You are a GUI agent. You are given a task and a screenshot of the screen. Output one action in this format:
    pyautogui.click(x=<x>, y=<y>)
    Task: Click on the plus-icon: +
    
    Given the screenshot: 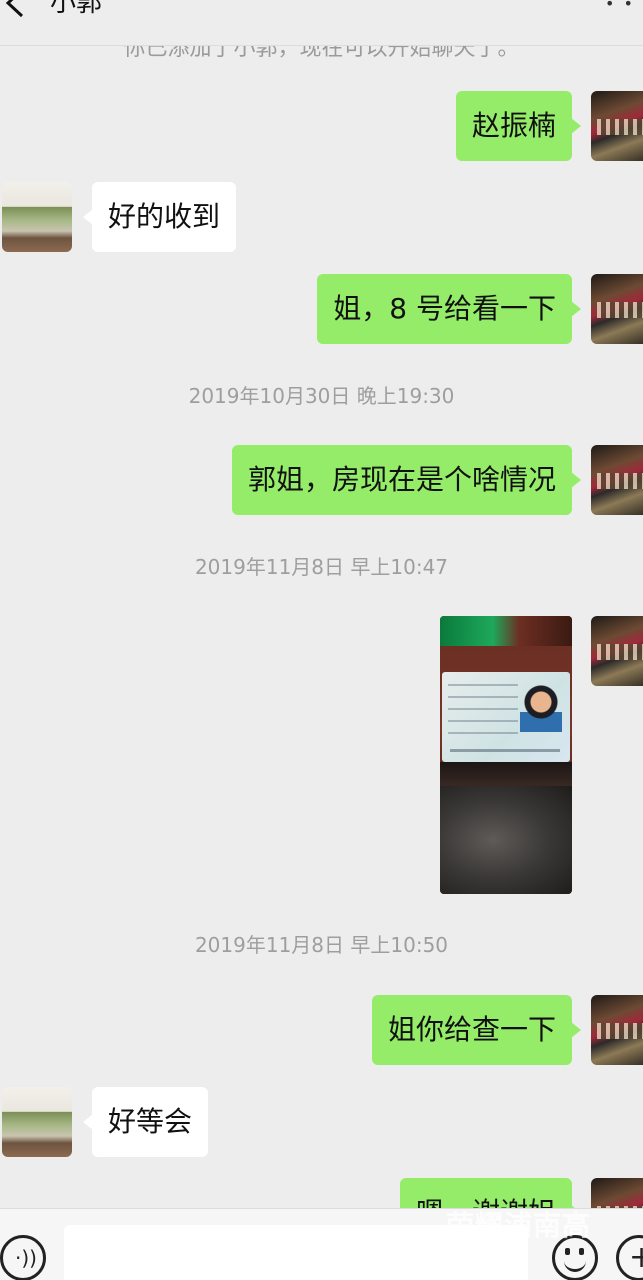 What is the action you would take?
    pyautogui.click(x=629, y=1257)
    